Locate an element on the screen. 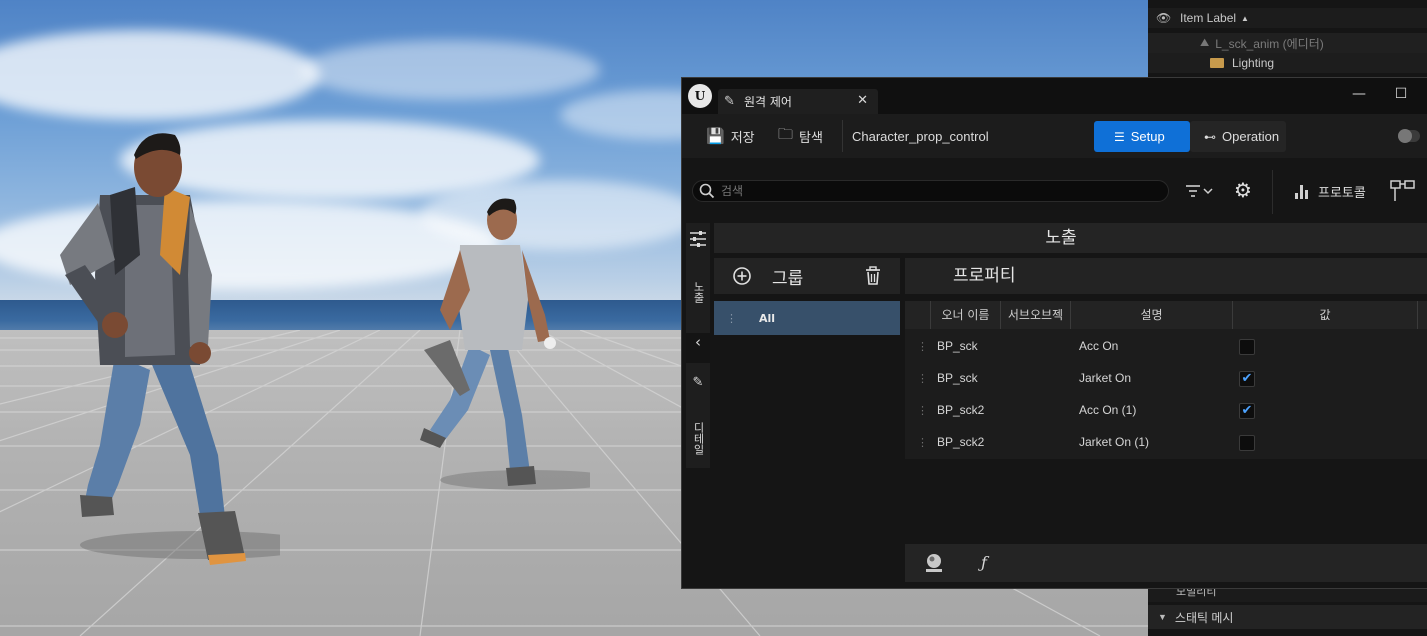 Image resolution: width=1427 pixels, height=636 pixels. search-input is located at coordinates (941, 191).